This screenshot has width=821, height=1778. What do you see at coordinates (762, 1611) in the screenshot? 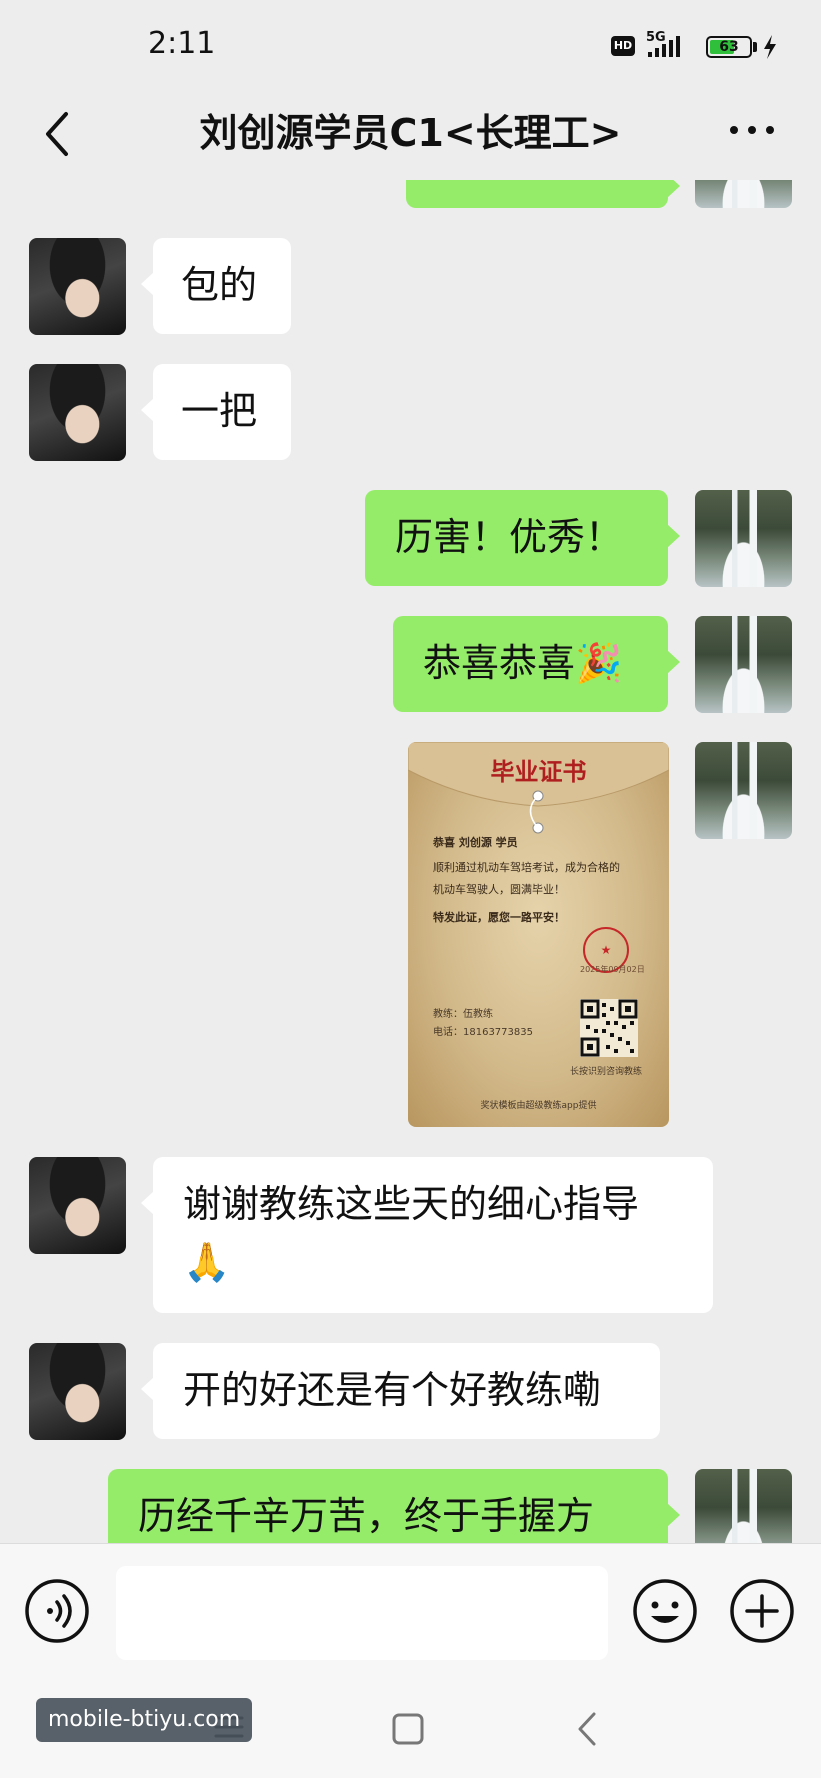
I see `add-more-icon` at bounding box center [762, 1611].